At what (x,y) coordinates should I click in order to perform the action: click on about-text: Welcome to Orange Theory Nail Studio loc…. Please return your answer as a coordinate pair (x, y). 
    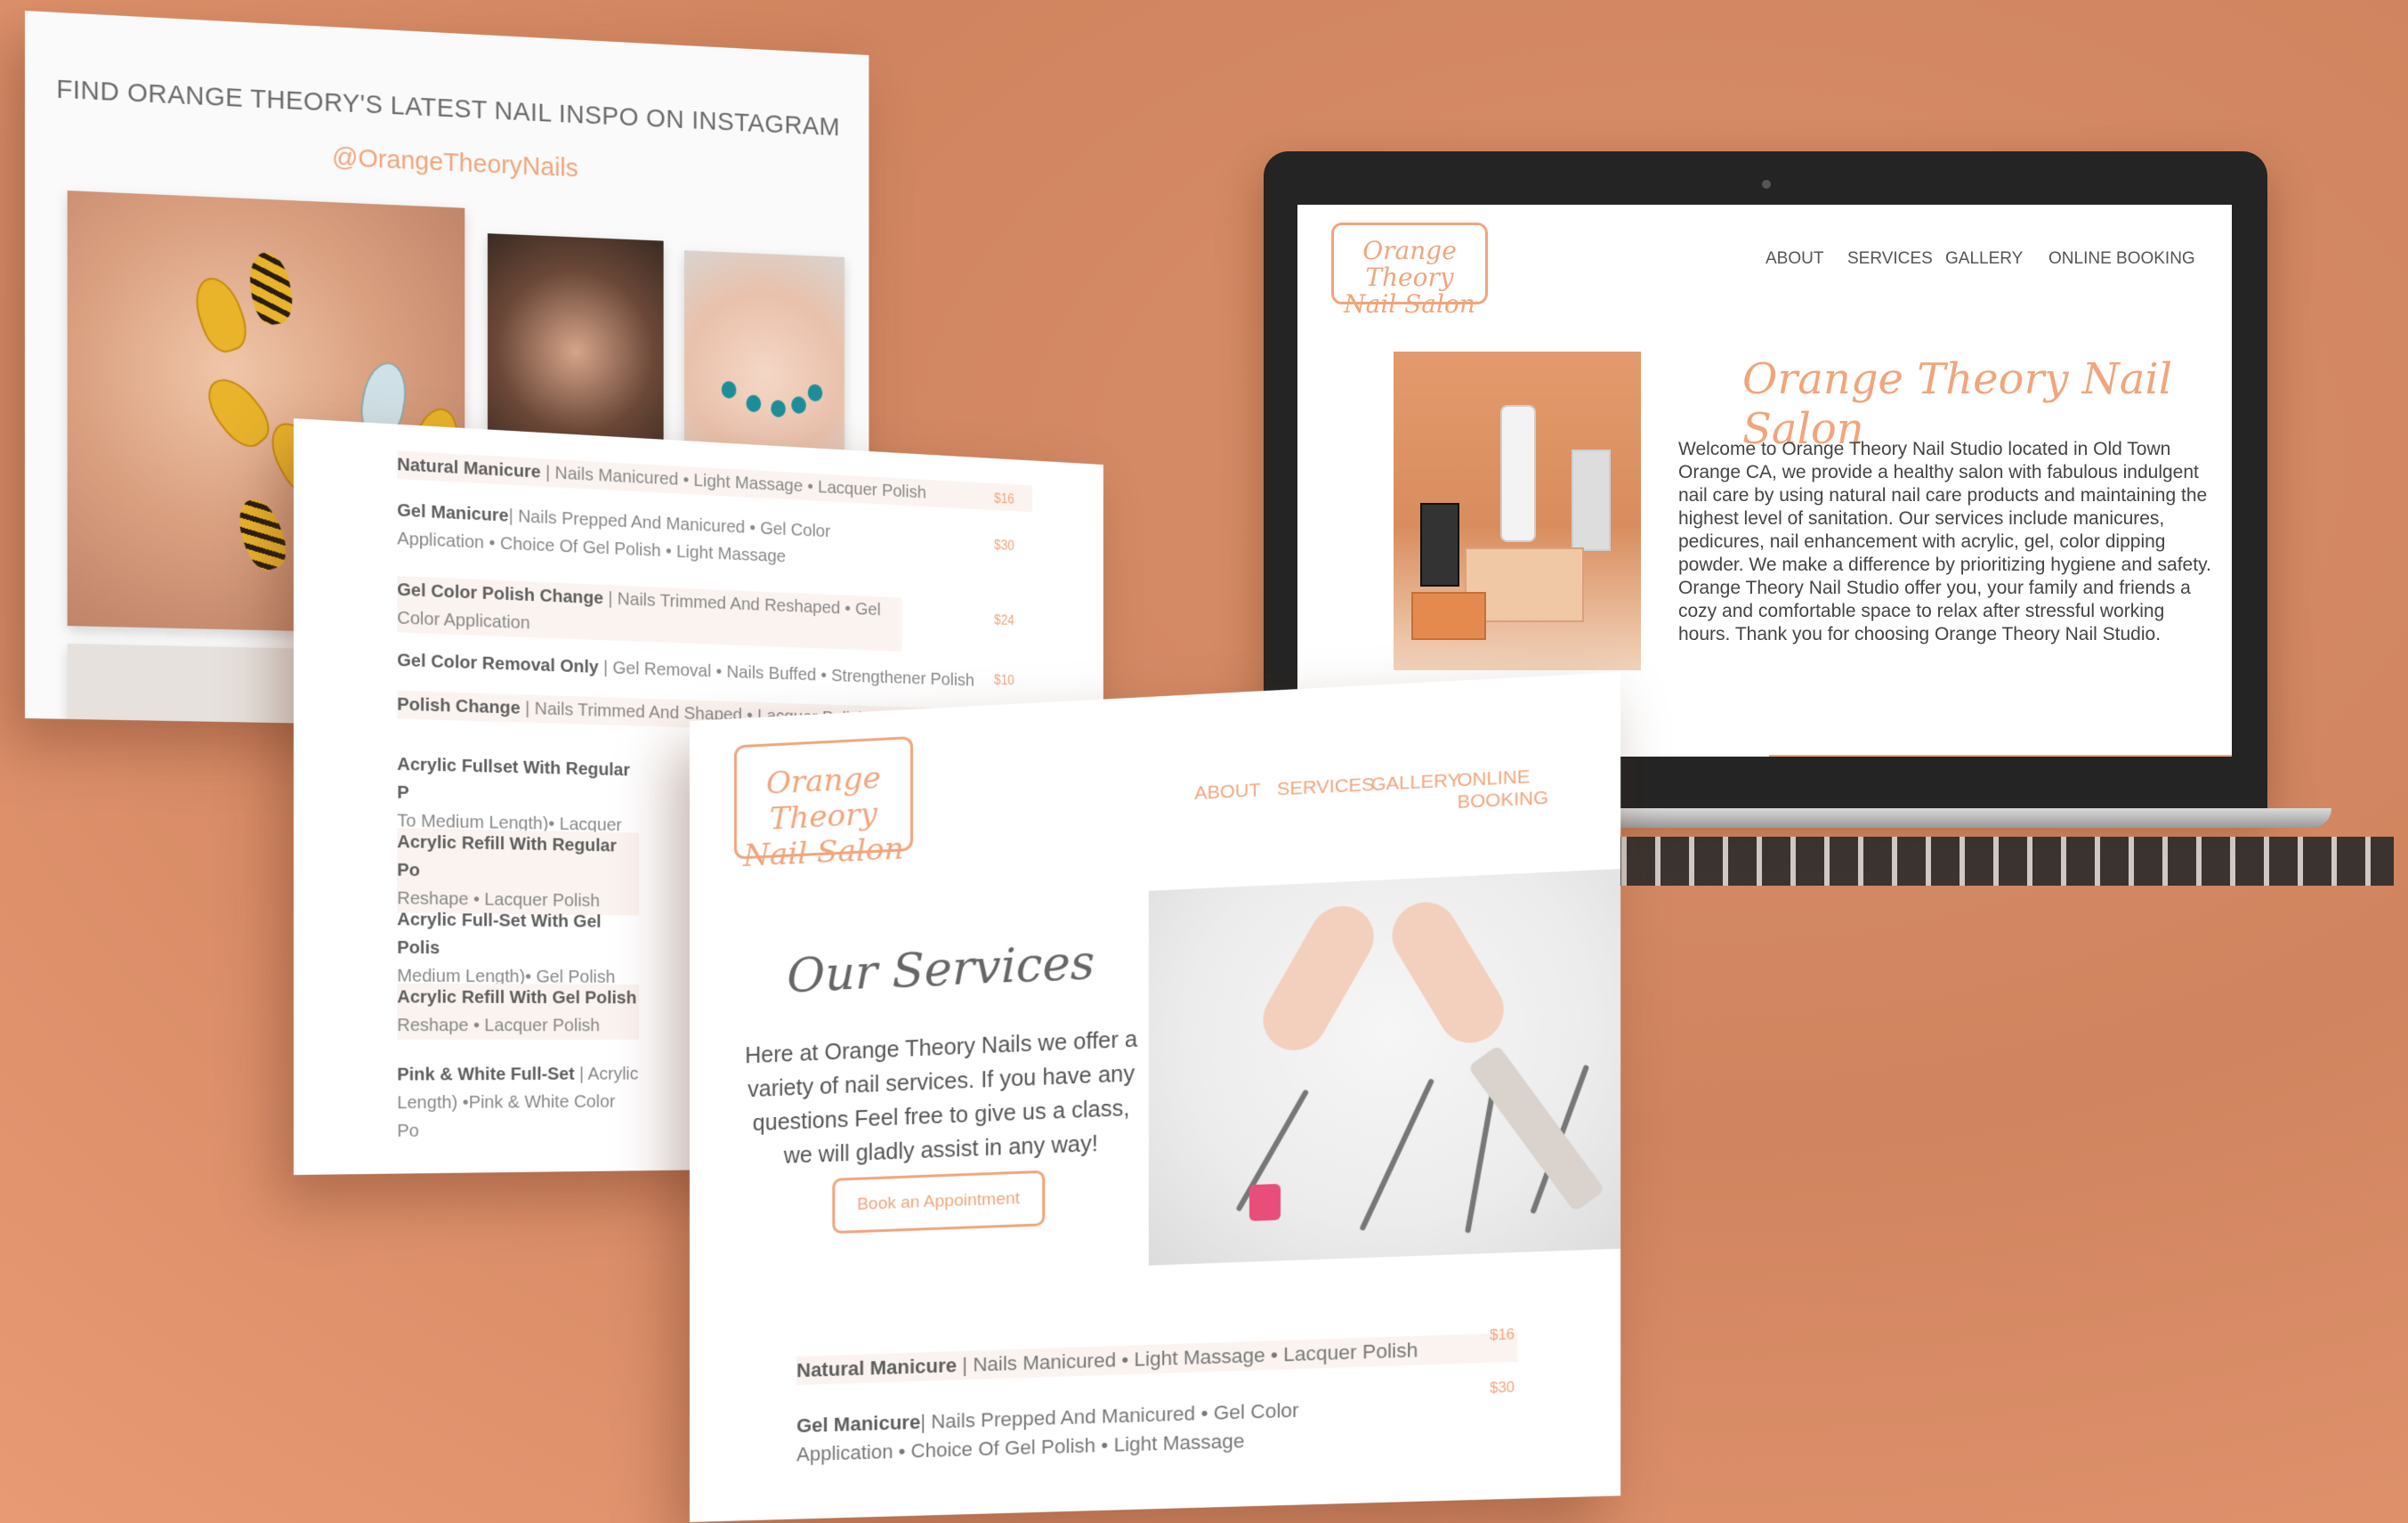
    Looking at the image, I should click on (1945, 542).